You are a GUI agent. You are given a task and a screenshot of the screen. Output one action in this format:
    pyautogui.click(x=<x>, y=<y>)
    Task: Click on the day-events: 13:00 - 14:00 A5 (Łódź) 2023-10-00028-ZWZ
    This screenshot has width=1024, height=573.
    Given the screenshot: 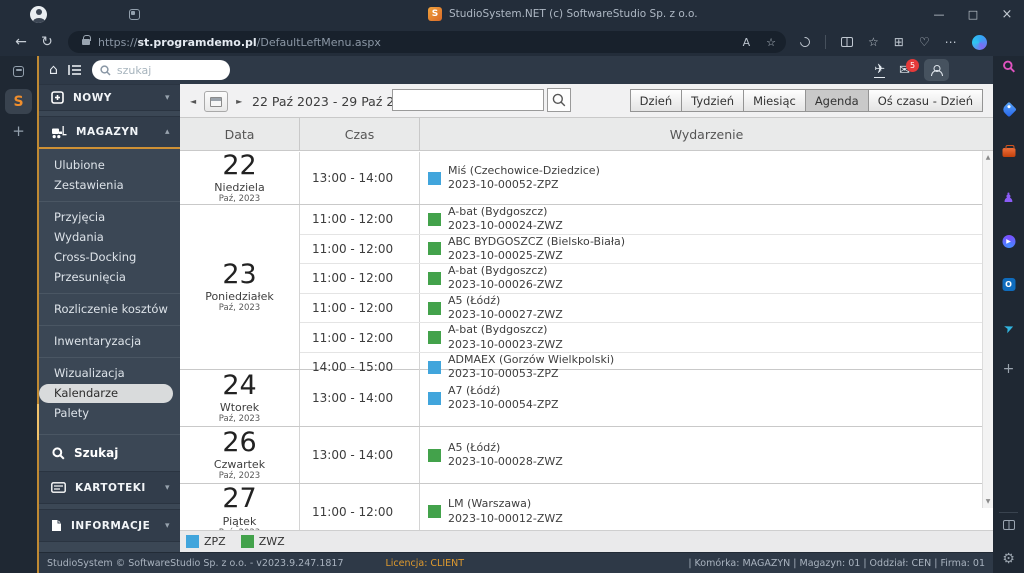 What is the action you would take?
    pyautogui.click(x=646, y=455)
    